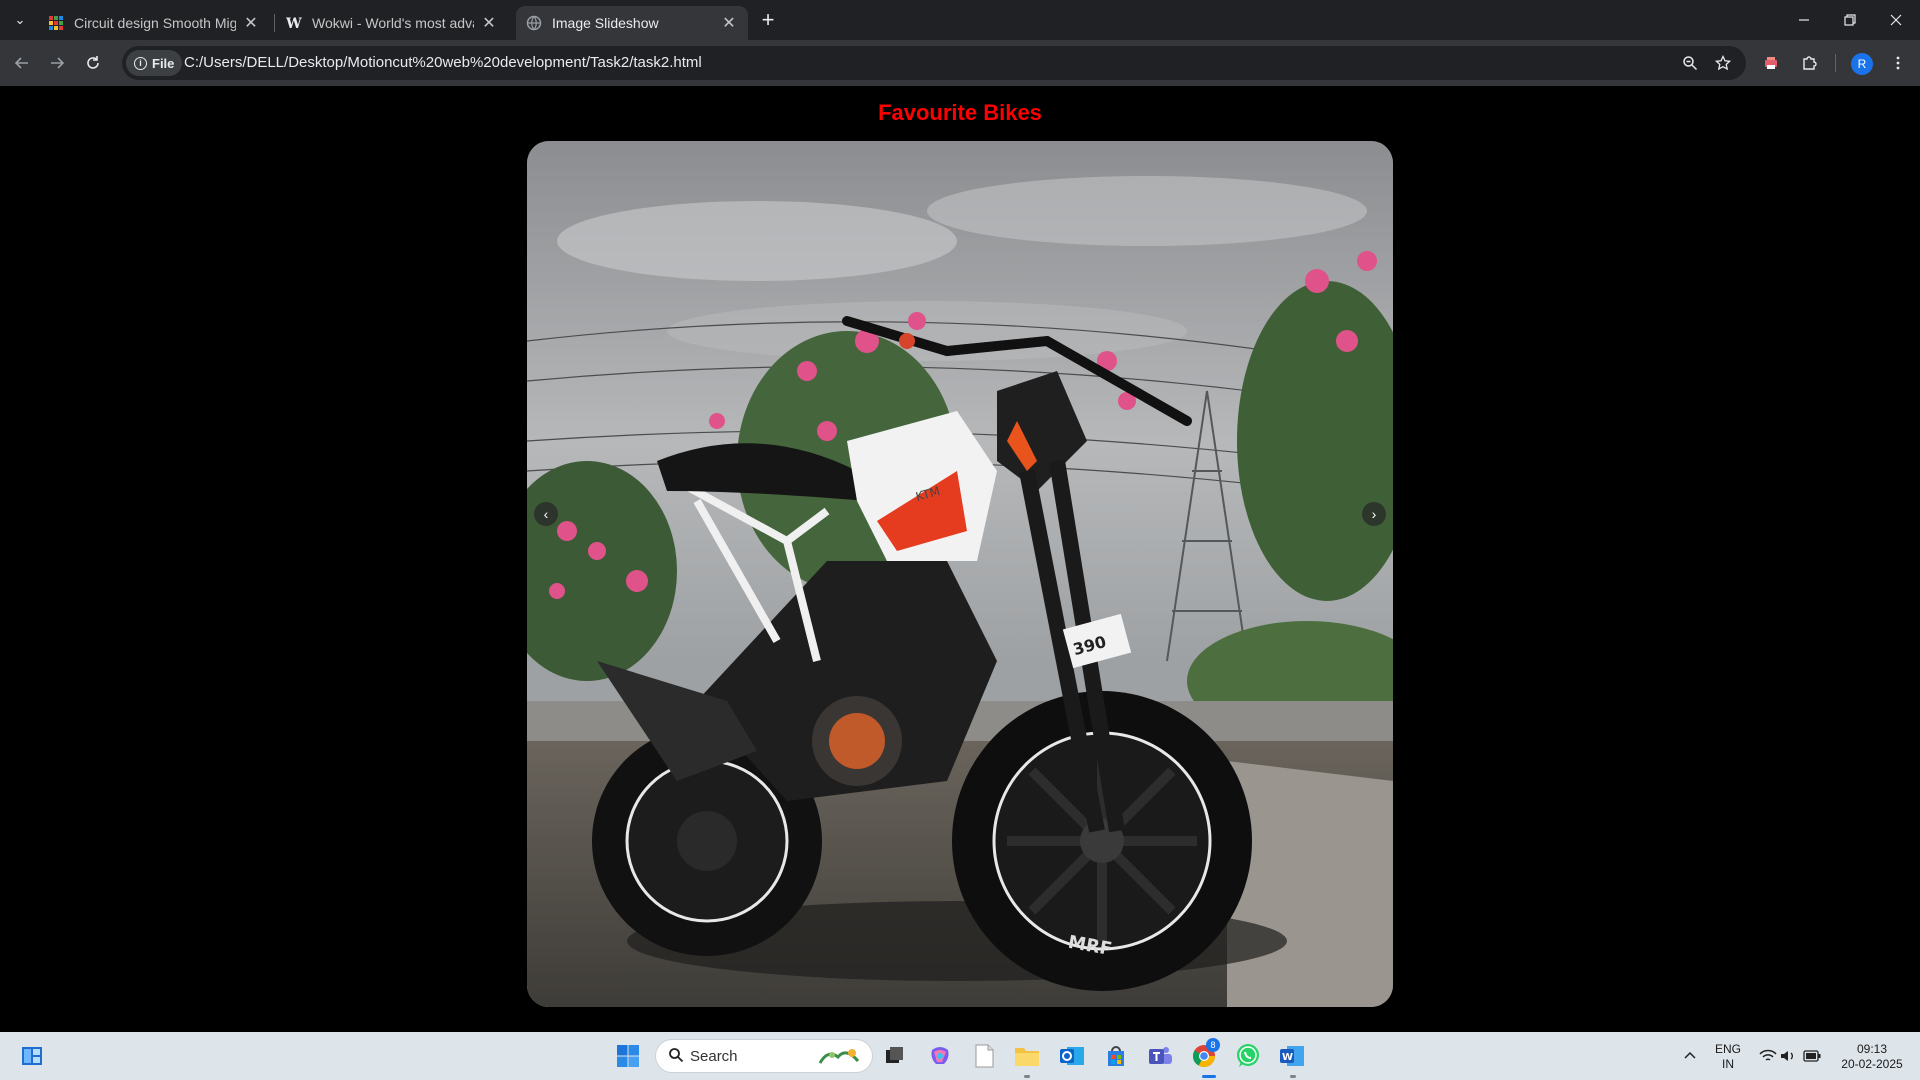 The image size is (1920, 1080). Describe the element at coordinates (676, 1057) in the screenshot. I see `search-icon` at that location.